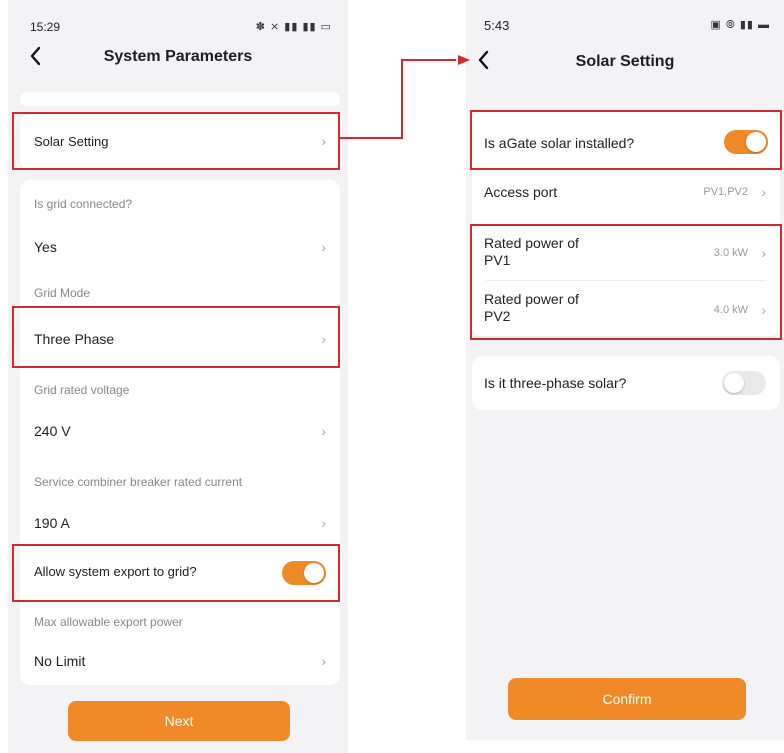 The height and width of the screenshot is (753, 784). What do you see at coordinates (180, 99) in the screenshot?
I see `top-card` at bounding box center [180, 99].